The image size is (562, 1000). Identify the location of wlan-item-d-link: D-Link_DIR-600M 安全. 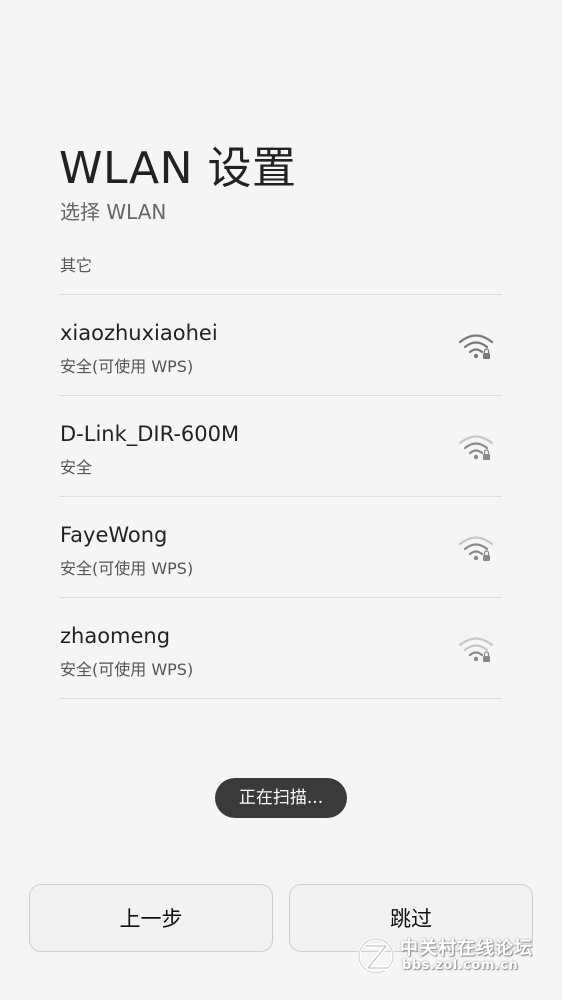
(280, 446).